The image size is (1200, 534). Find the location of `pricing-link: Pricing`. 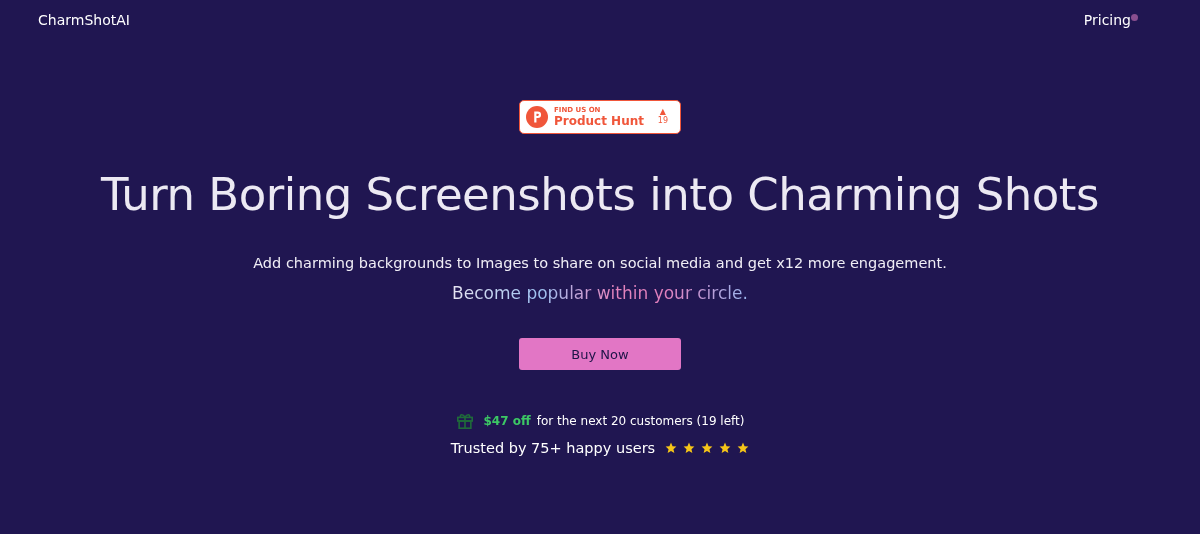

pricing-link: Pricing is located at coordinates (1107, 20).